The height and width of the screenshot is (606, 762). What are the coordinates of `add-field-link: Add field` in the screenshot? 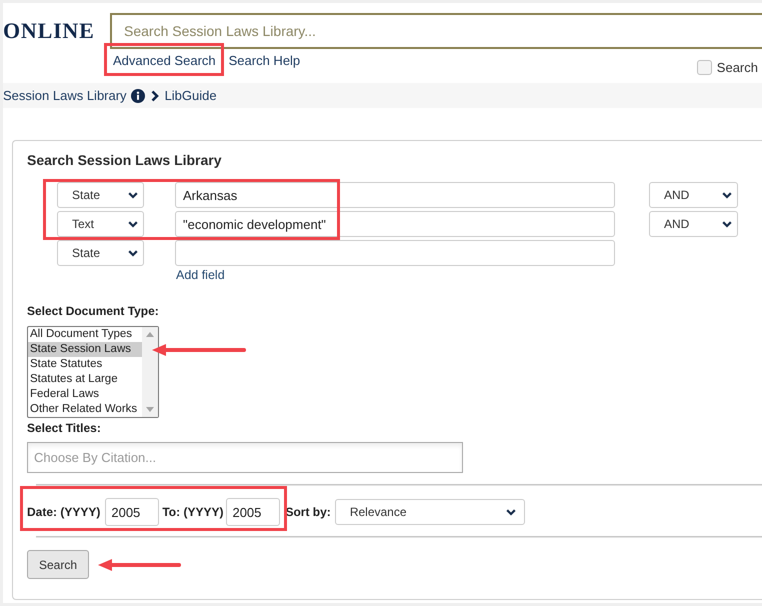 It's located at (200, 275).